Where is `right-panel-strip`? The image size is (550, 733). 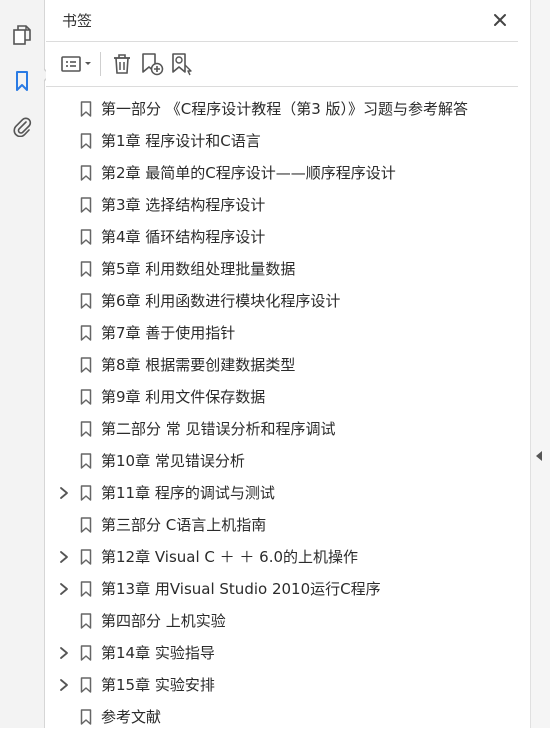 right-panel-strip is located at coordinates (540, 364).